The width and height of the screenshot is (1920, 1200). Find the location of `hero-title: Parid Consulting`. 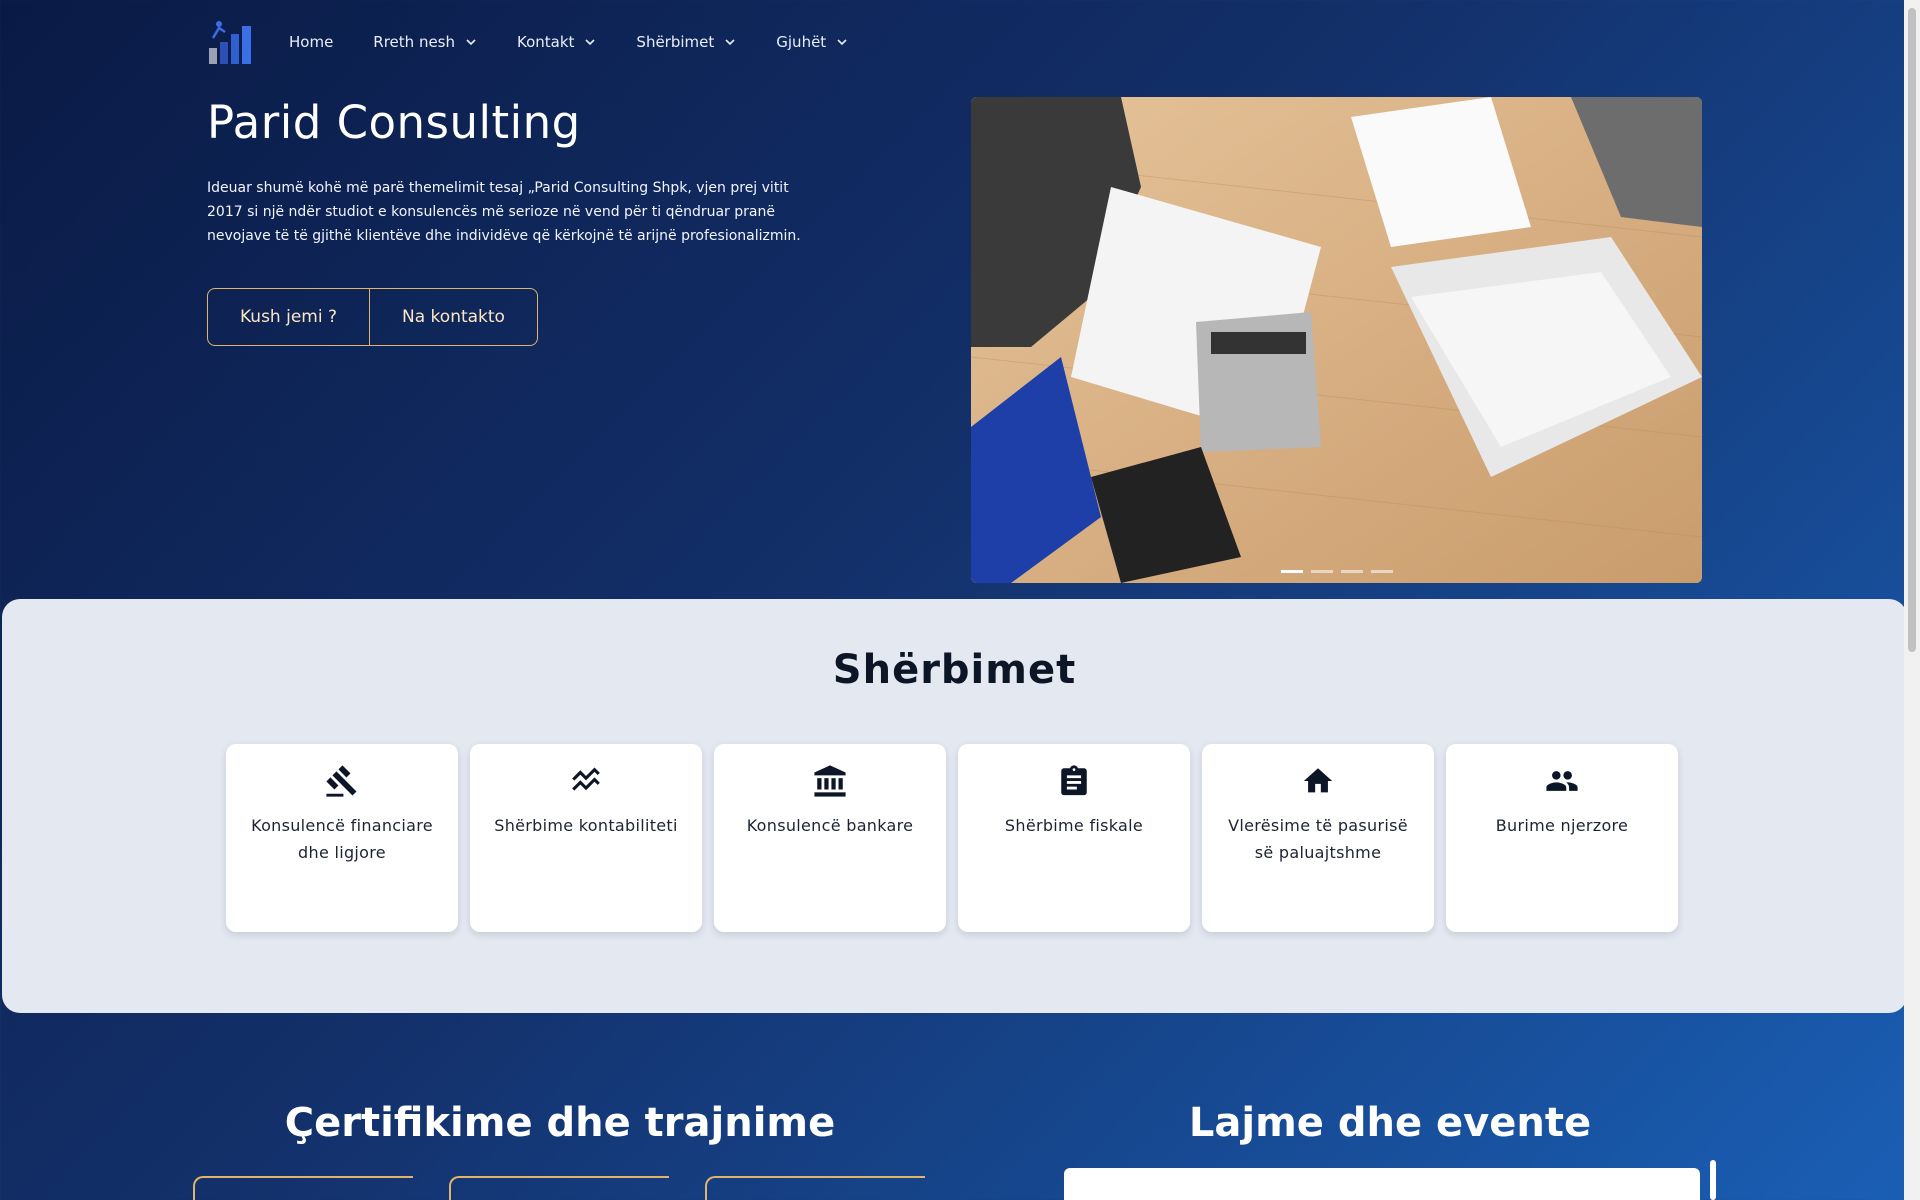

hero-title: Parid Consulting is located at coordinates (394, 122).